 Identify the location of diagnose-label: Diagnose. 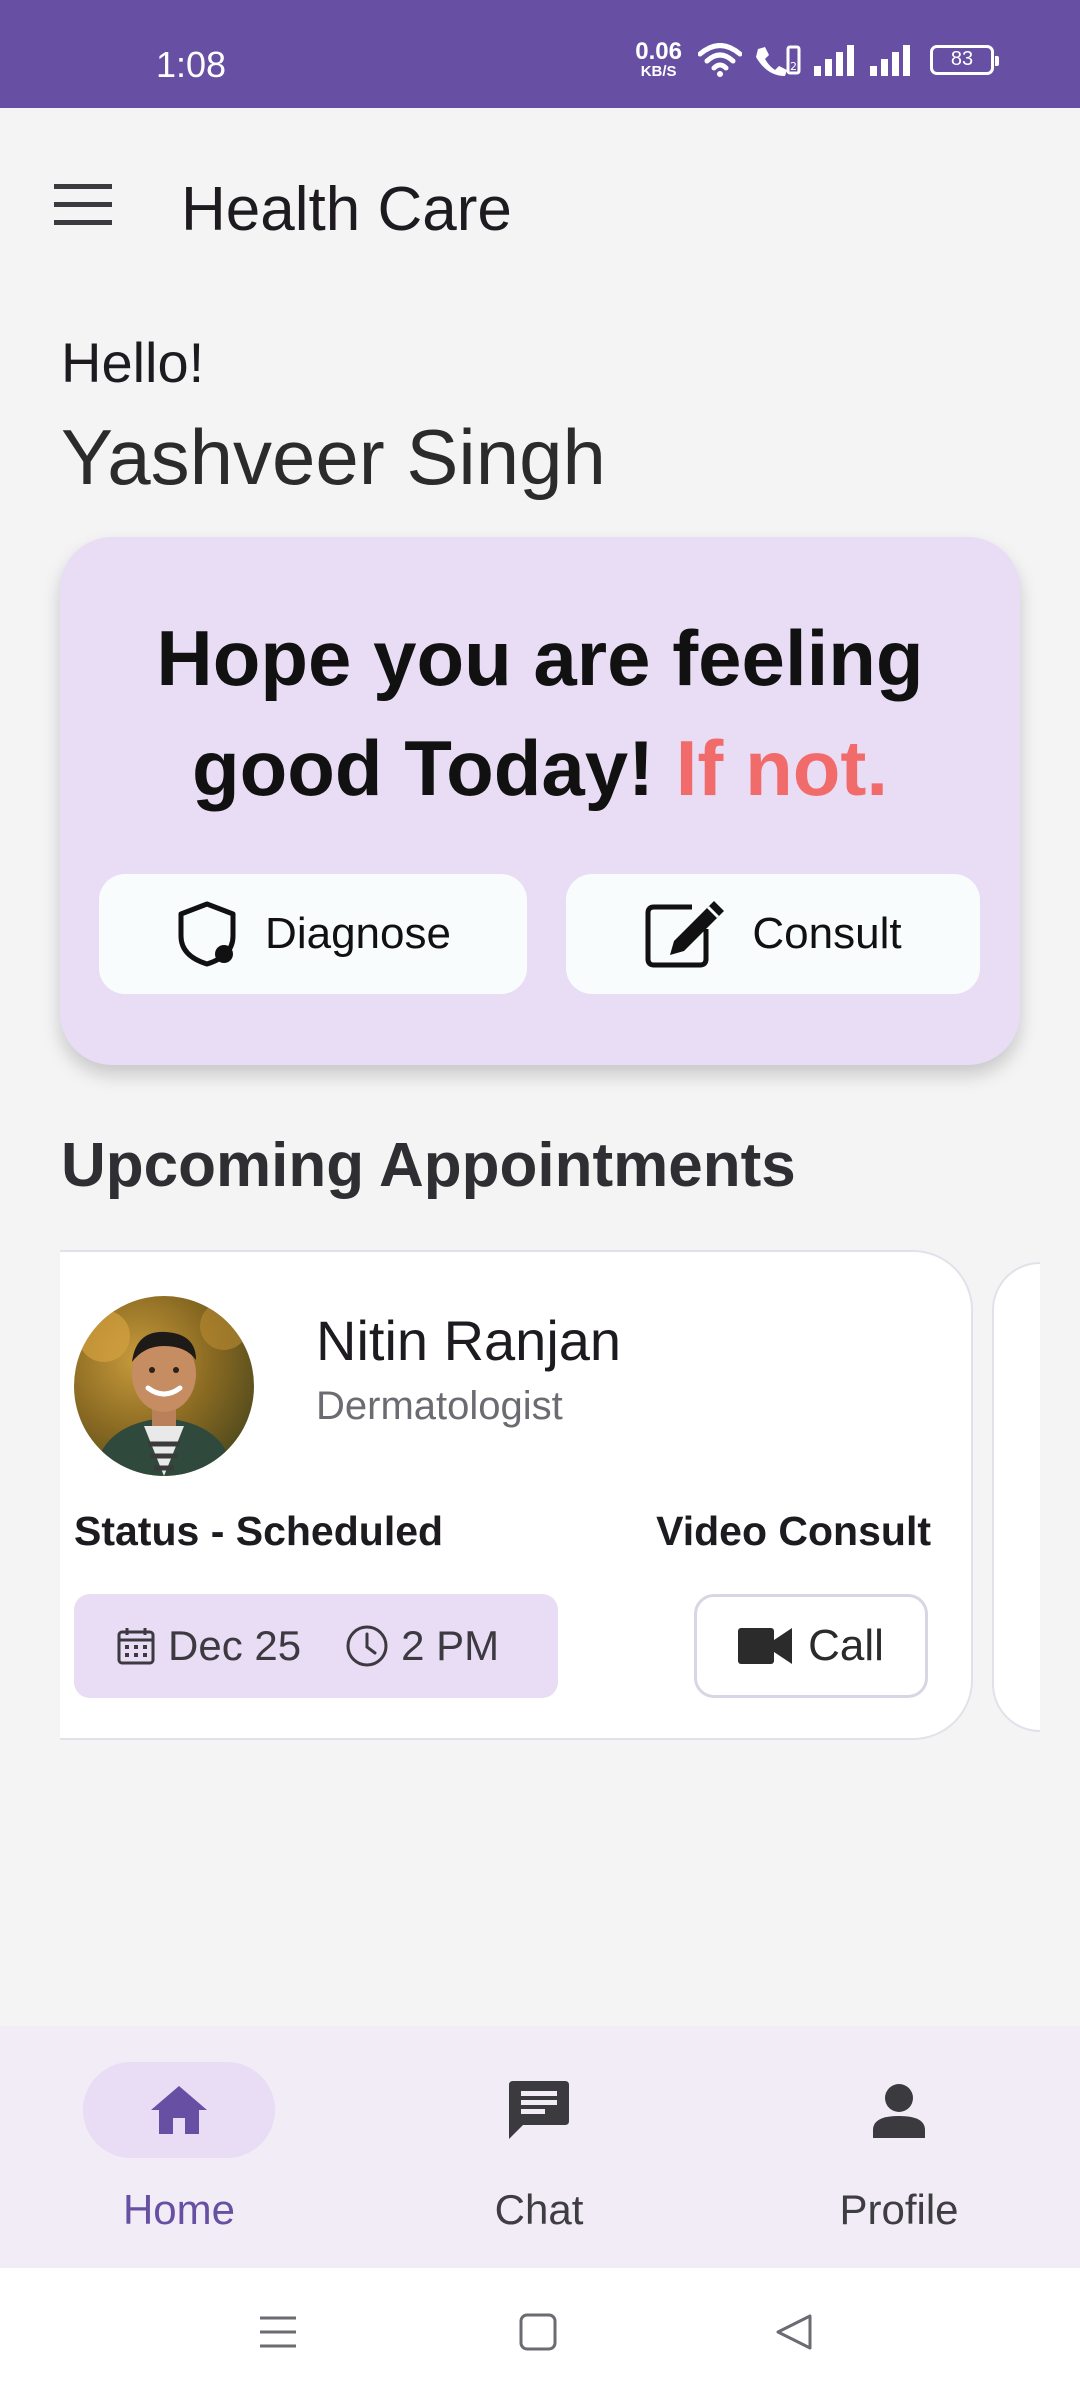
(358, 933).